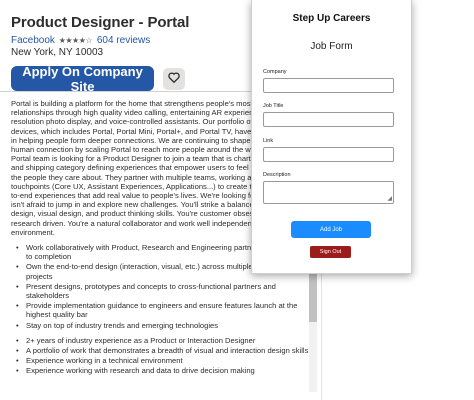  What do you see at coordinates (330, 252) in the screenshot?
I see `sign-out-button: Sign Out` at bounding box center [330, 252].